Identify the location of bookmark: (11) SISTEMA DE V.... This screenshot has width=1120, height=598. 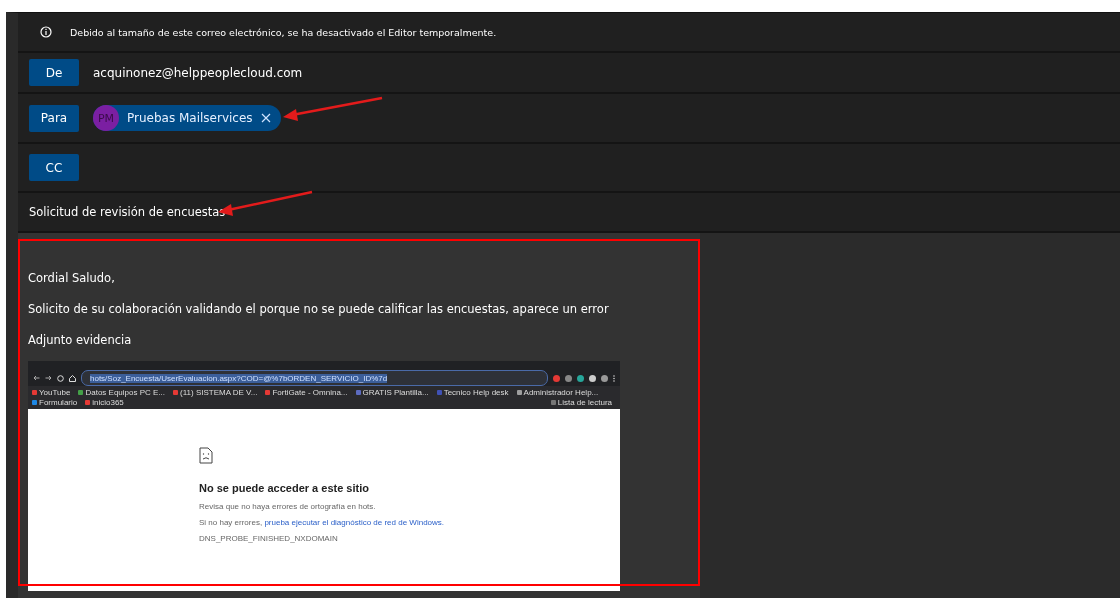
(215, 392).